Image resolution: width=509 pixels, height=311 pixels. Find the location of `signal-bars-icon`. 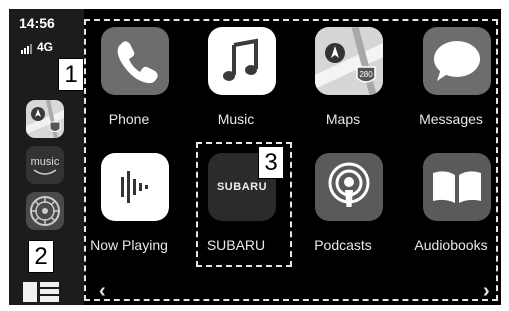

signal-bars-icon is located at coordinates (26, 49).